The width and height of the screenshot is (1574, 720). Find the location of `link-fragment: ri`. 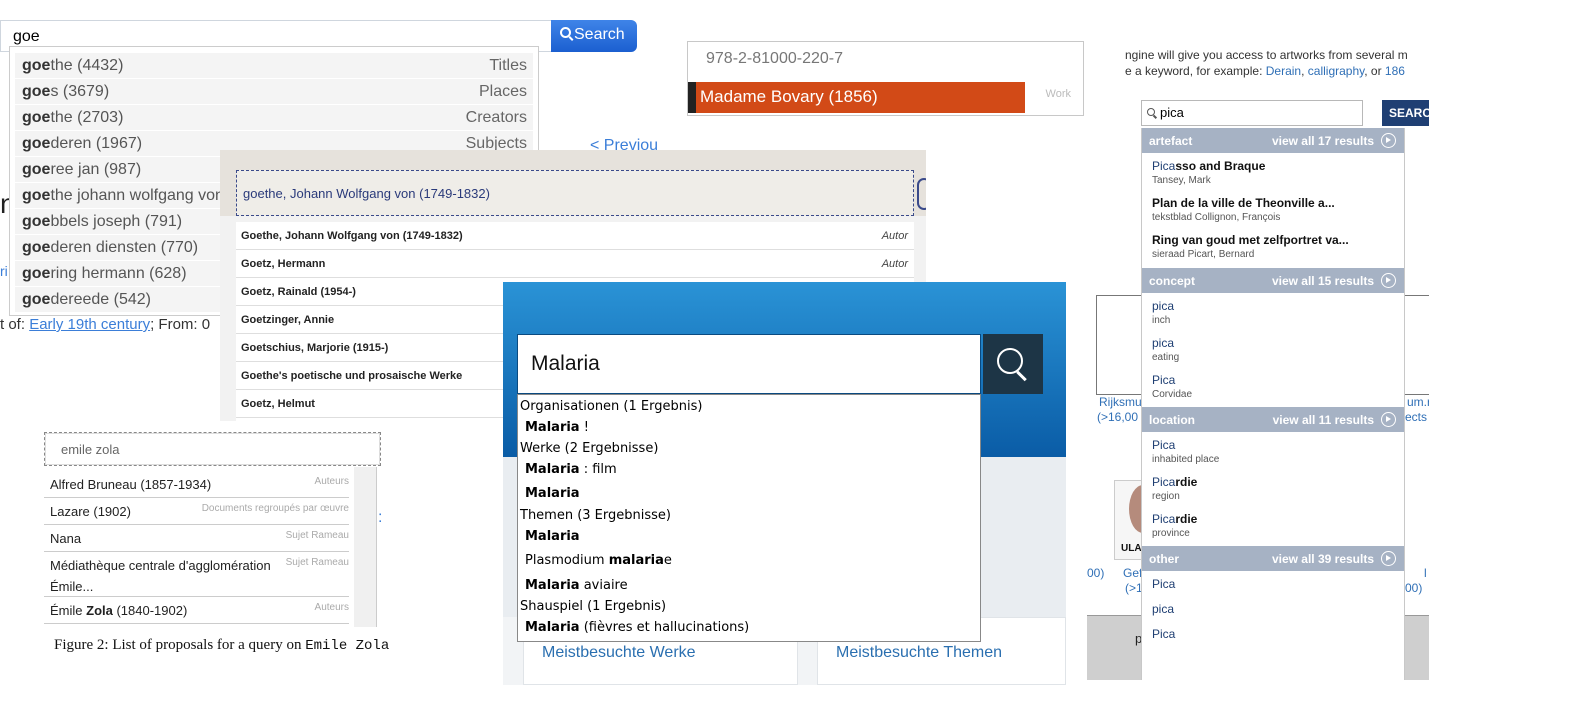

link-fragment: ri is located at coordinates (4, 271).